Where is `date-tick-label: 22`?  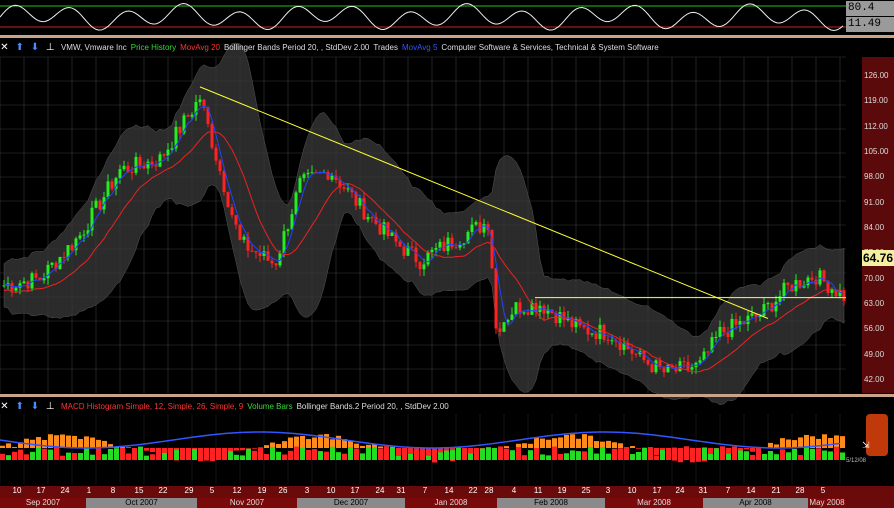 date-tick-label: 22 is located at coordinates (473, 490).